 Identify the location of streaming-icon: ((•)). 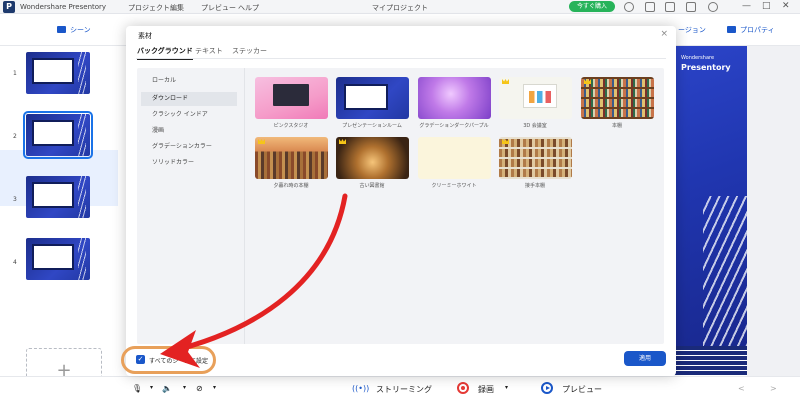
(360, 388).